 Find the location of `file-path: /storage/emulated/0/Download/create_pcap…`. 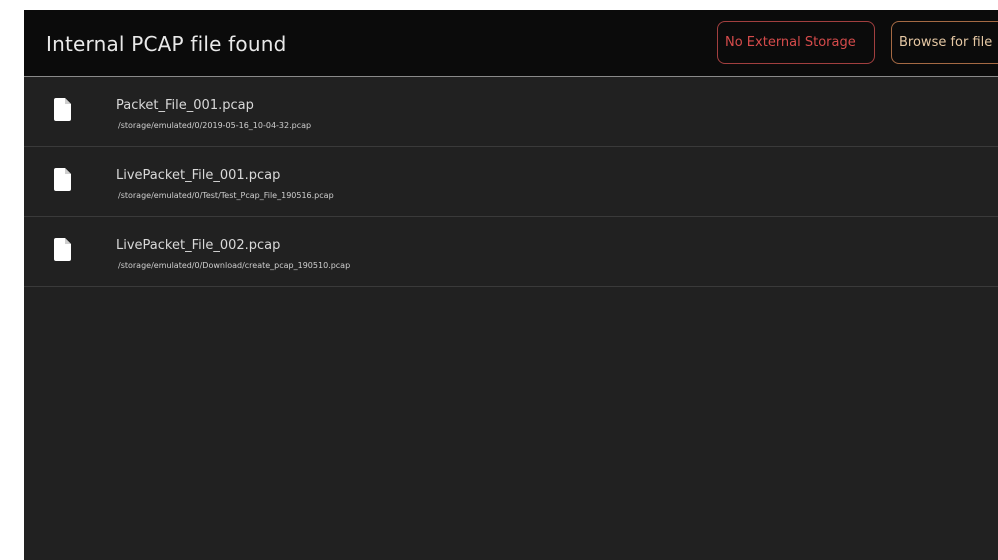

file-path: /storage/emulated/0/Download/create_pcap… is located at coordinates (234, 265).